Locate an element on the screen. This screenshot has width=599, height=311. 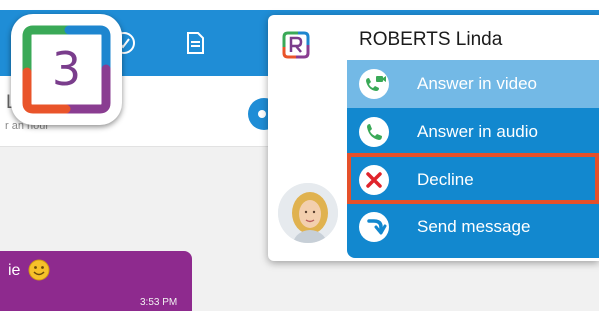
send-message-button: Send message is located at coordinates (473, 227).